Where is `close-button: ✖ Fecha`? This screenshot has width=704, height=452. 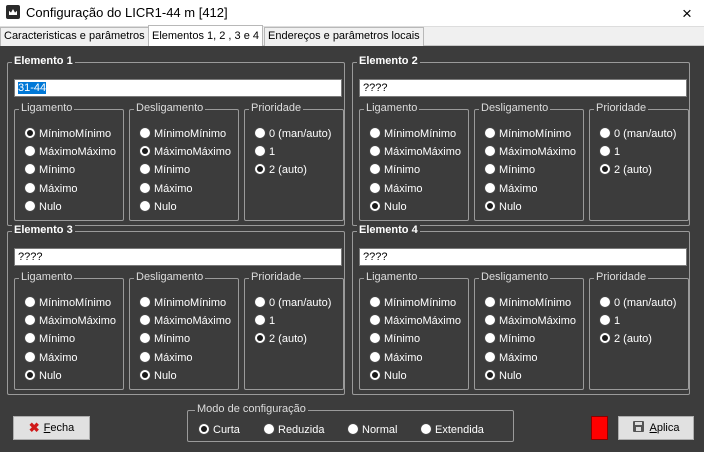
close-button: ✖ Fecha is located at coordinates (51, 428).